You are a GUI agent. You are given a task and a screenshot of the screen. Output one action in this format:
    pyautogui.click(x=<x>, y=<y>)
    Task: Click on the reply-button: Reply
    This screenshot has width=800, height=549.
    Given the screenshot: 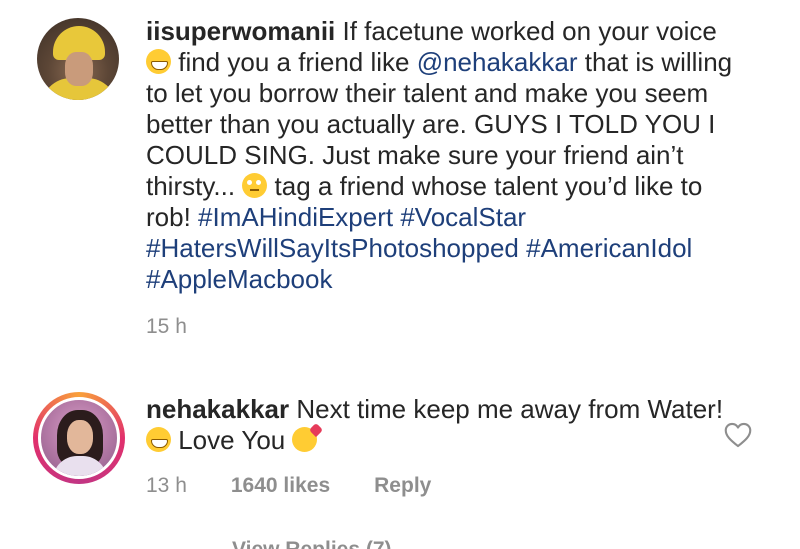 What is the action you would take?
    pyautogui.click(x=402, y=486)
    